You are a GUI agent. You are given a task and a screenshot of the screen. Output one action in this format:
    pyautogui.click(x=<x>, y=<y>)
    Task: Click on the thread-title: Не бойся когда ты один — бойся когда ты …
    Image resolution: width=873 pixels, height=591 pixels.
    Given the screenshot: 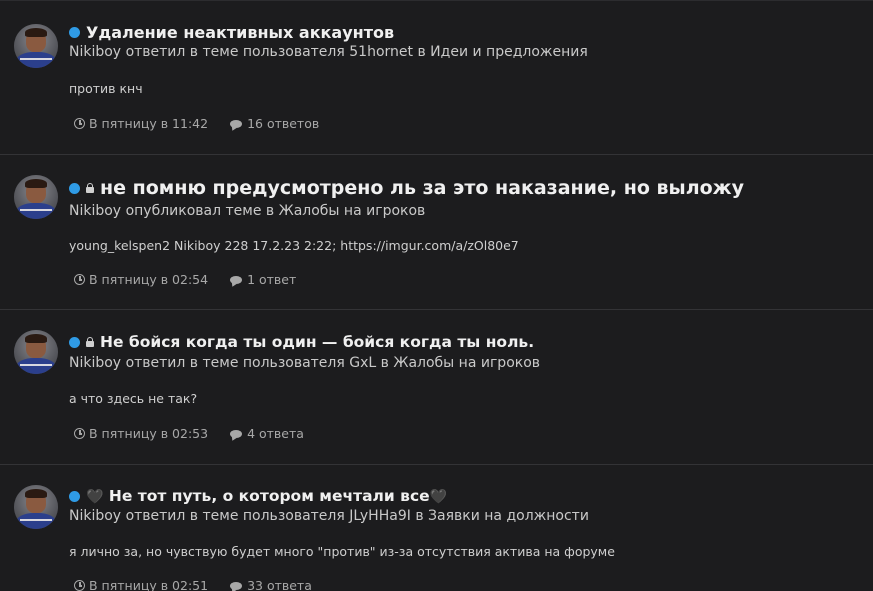 What is the action you would take?
    pyautogui.click(x=317, y=342)
    